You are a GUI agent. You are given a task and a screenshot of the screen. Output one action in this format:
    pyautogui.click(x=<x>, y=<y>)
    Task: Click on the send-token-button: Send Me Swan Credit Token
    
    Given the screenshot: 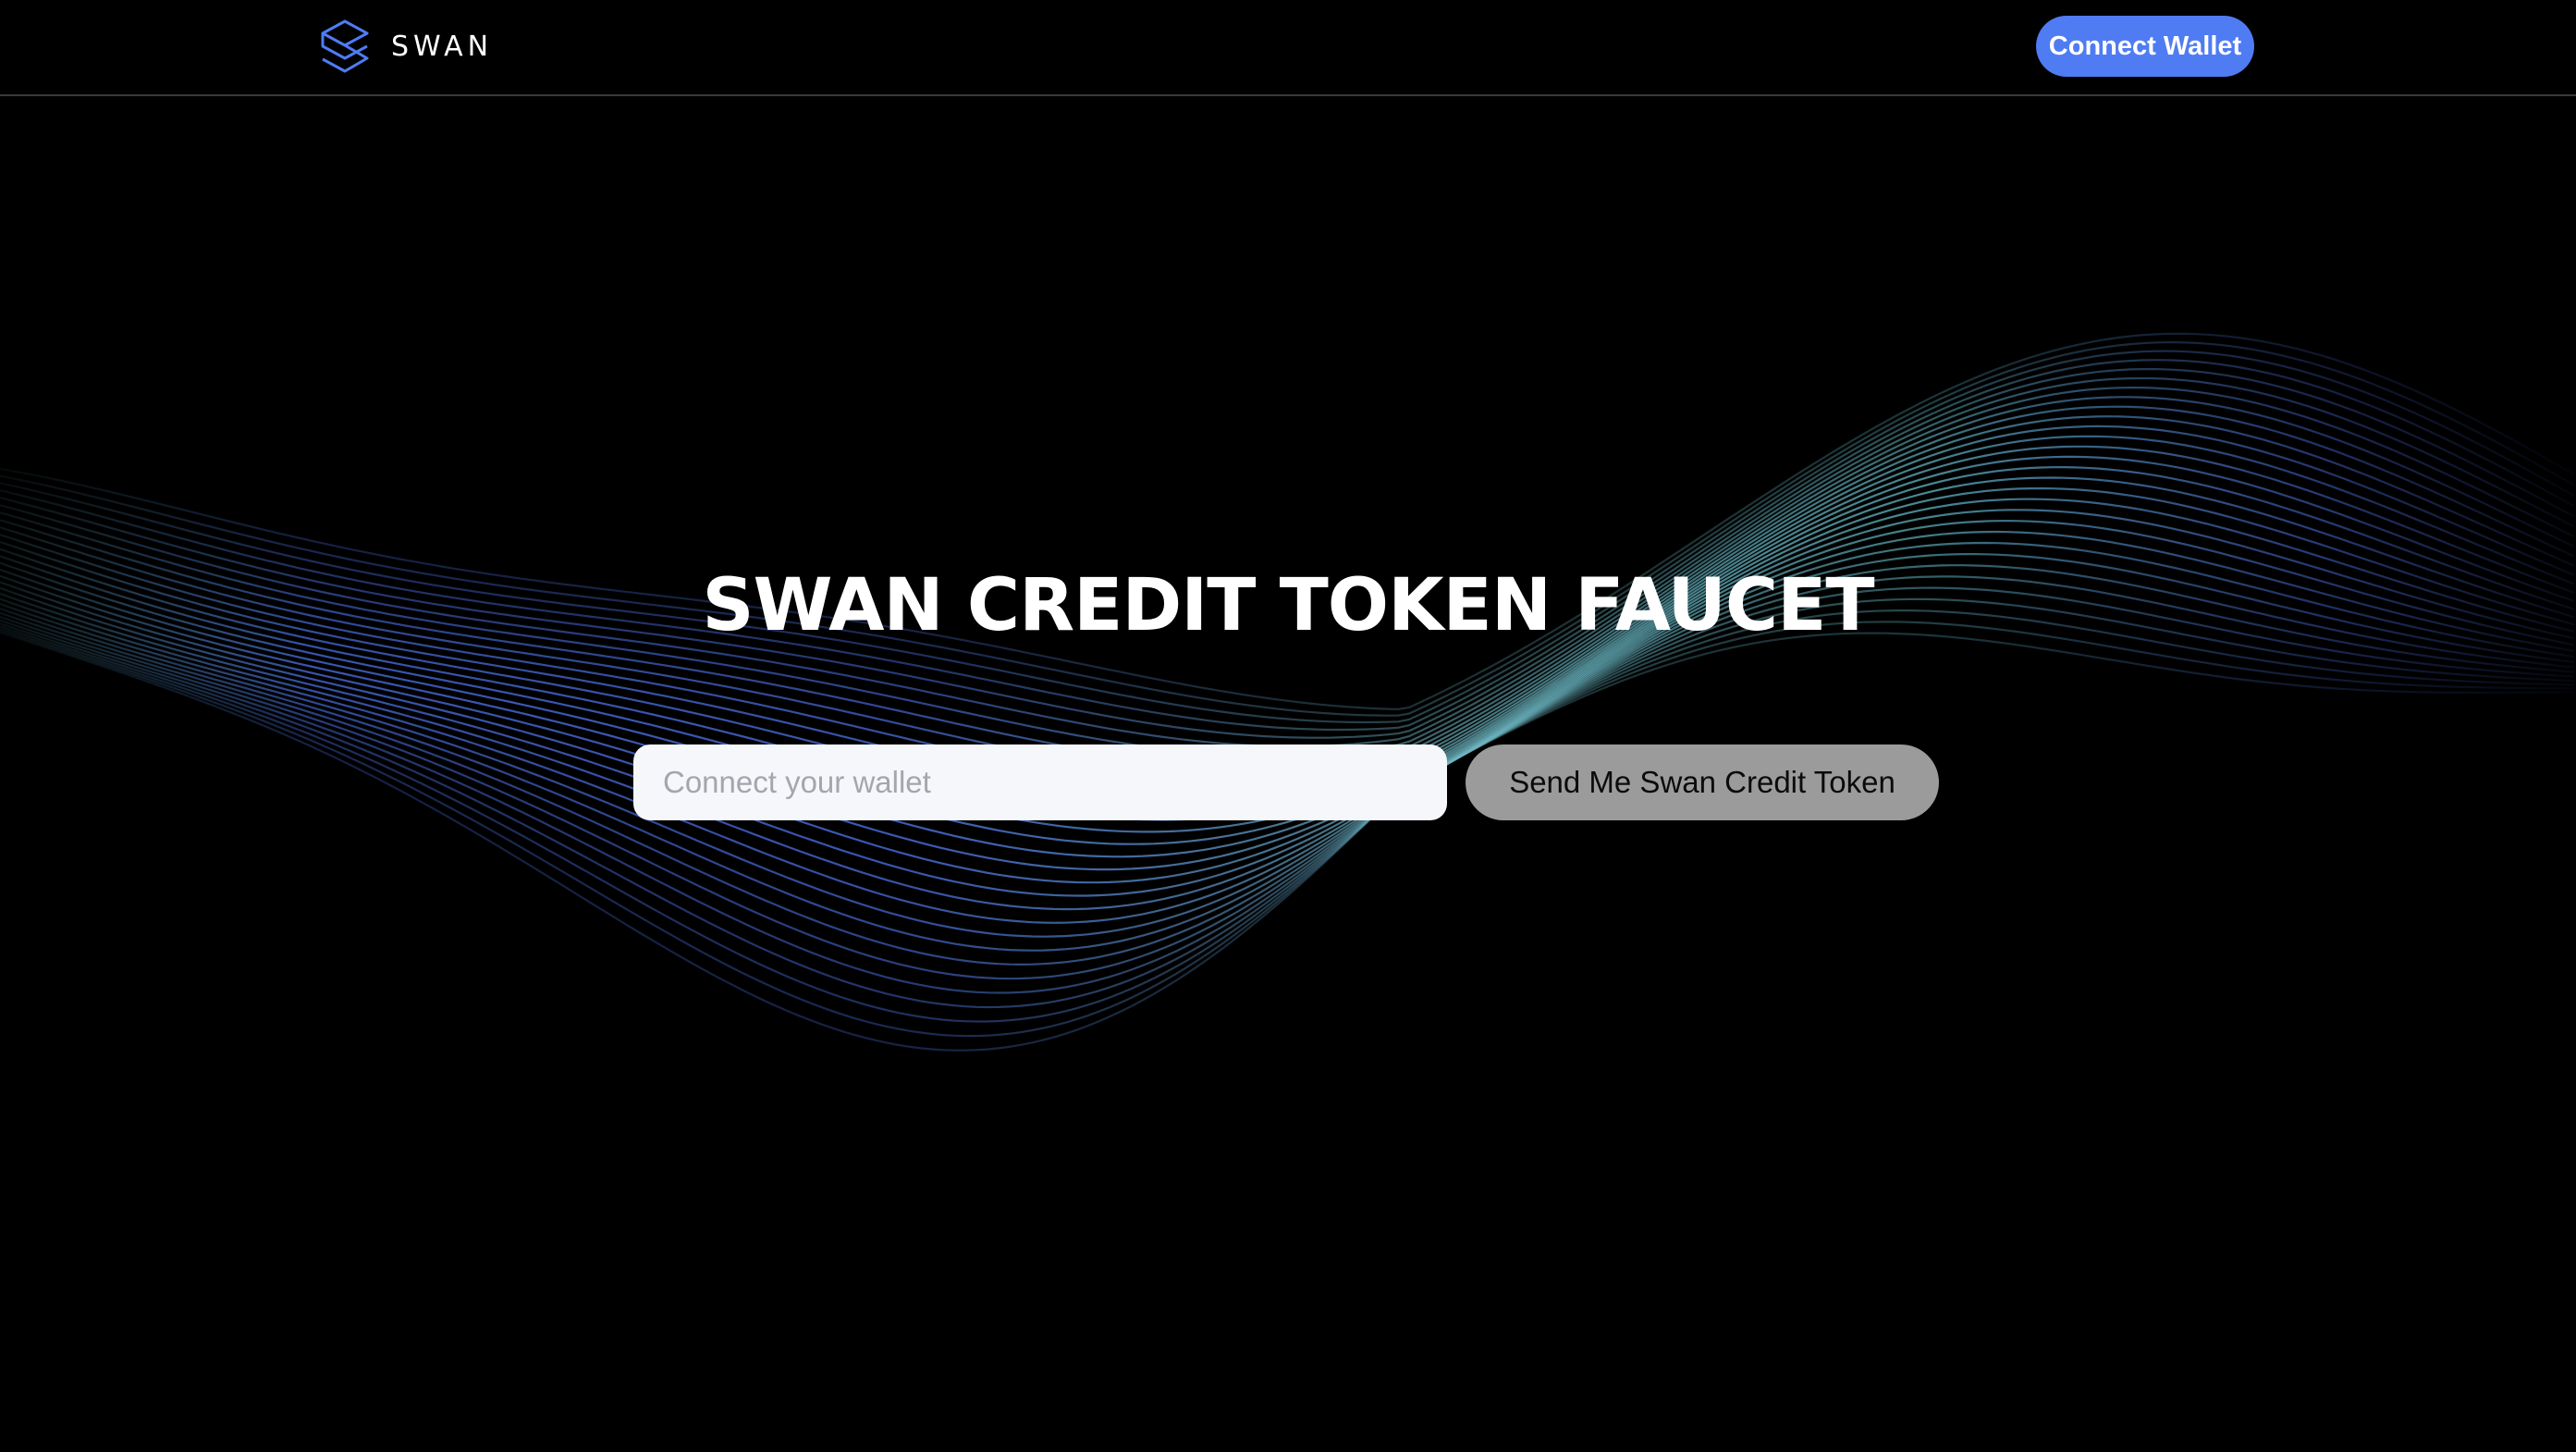 What is the action you would take?
    pyautogui.click(x=1702, y=782)
    